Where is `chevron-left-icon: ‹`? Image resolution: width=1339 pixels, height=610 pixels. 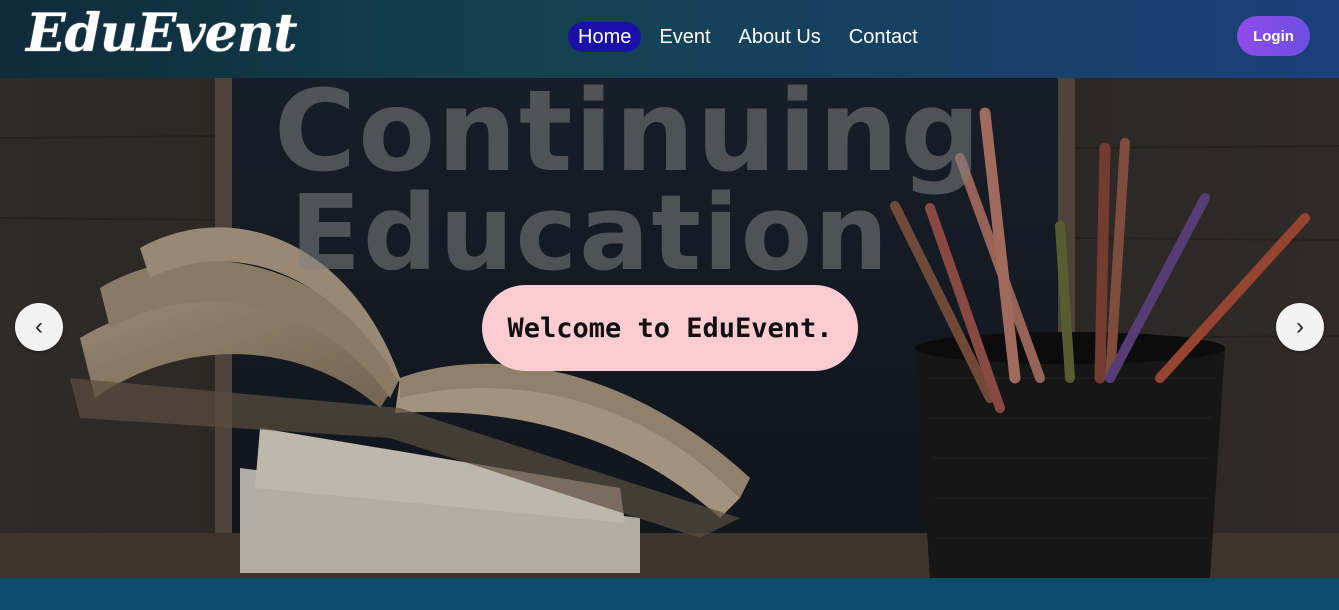
chevron-left-icon: ‹ is located at coordinates (39, 326).